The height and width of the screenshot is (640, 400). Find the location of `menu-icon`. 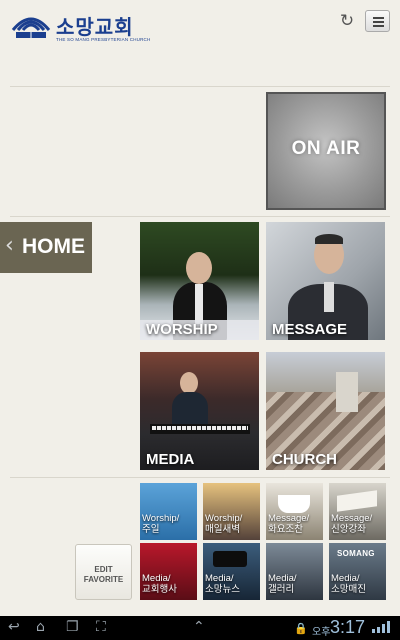

menu-icon is located at coordinates (378, 18).